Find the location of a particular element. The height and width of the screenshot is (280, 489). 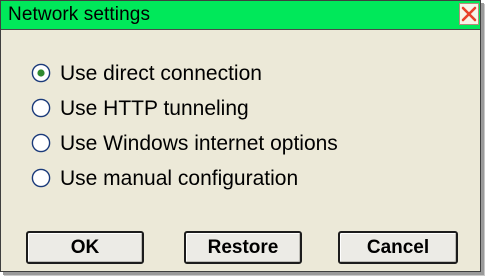

dialog-title: Network settings is located at coordinates (79, 14).